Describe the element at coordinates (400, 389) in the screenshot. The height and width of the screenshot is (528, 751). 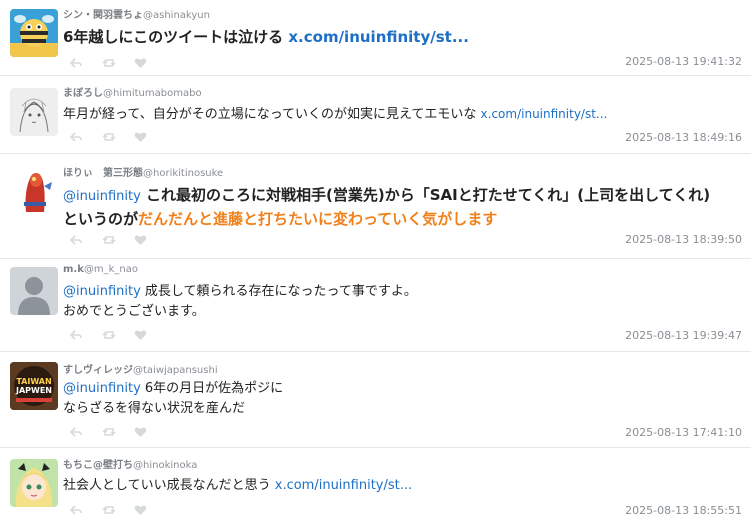
I see `tweet-line: @inuinfinity 6年の月日が佐為ポジに` at that location.